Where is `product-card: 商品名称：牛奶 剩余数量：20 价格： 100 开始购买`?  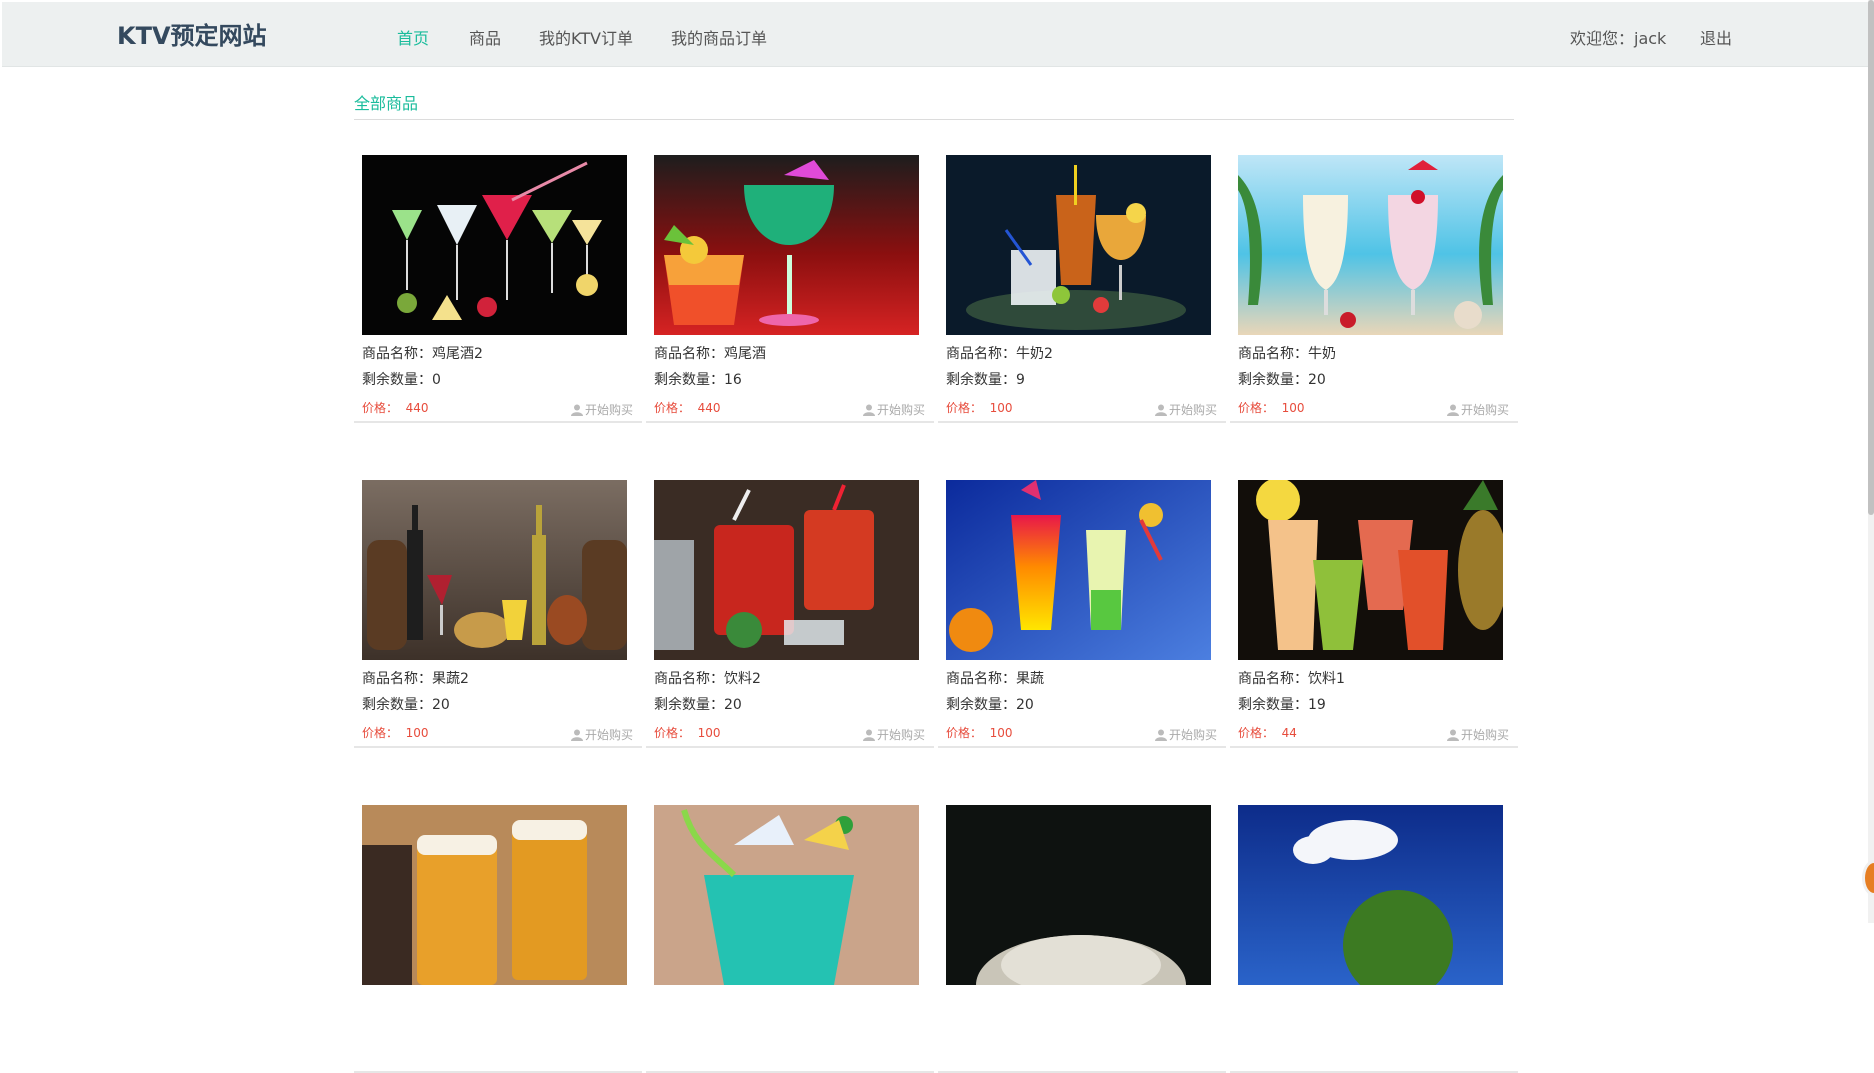 product-card: 商品名称：牛奶 剩余数量：20 价格： 100 开始购买 is located at coordinates (1374, 284).